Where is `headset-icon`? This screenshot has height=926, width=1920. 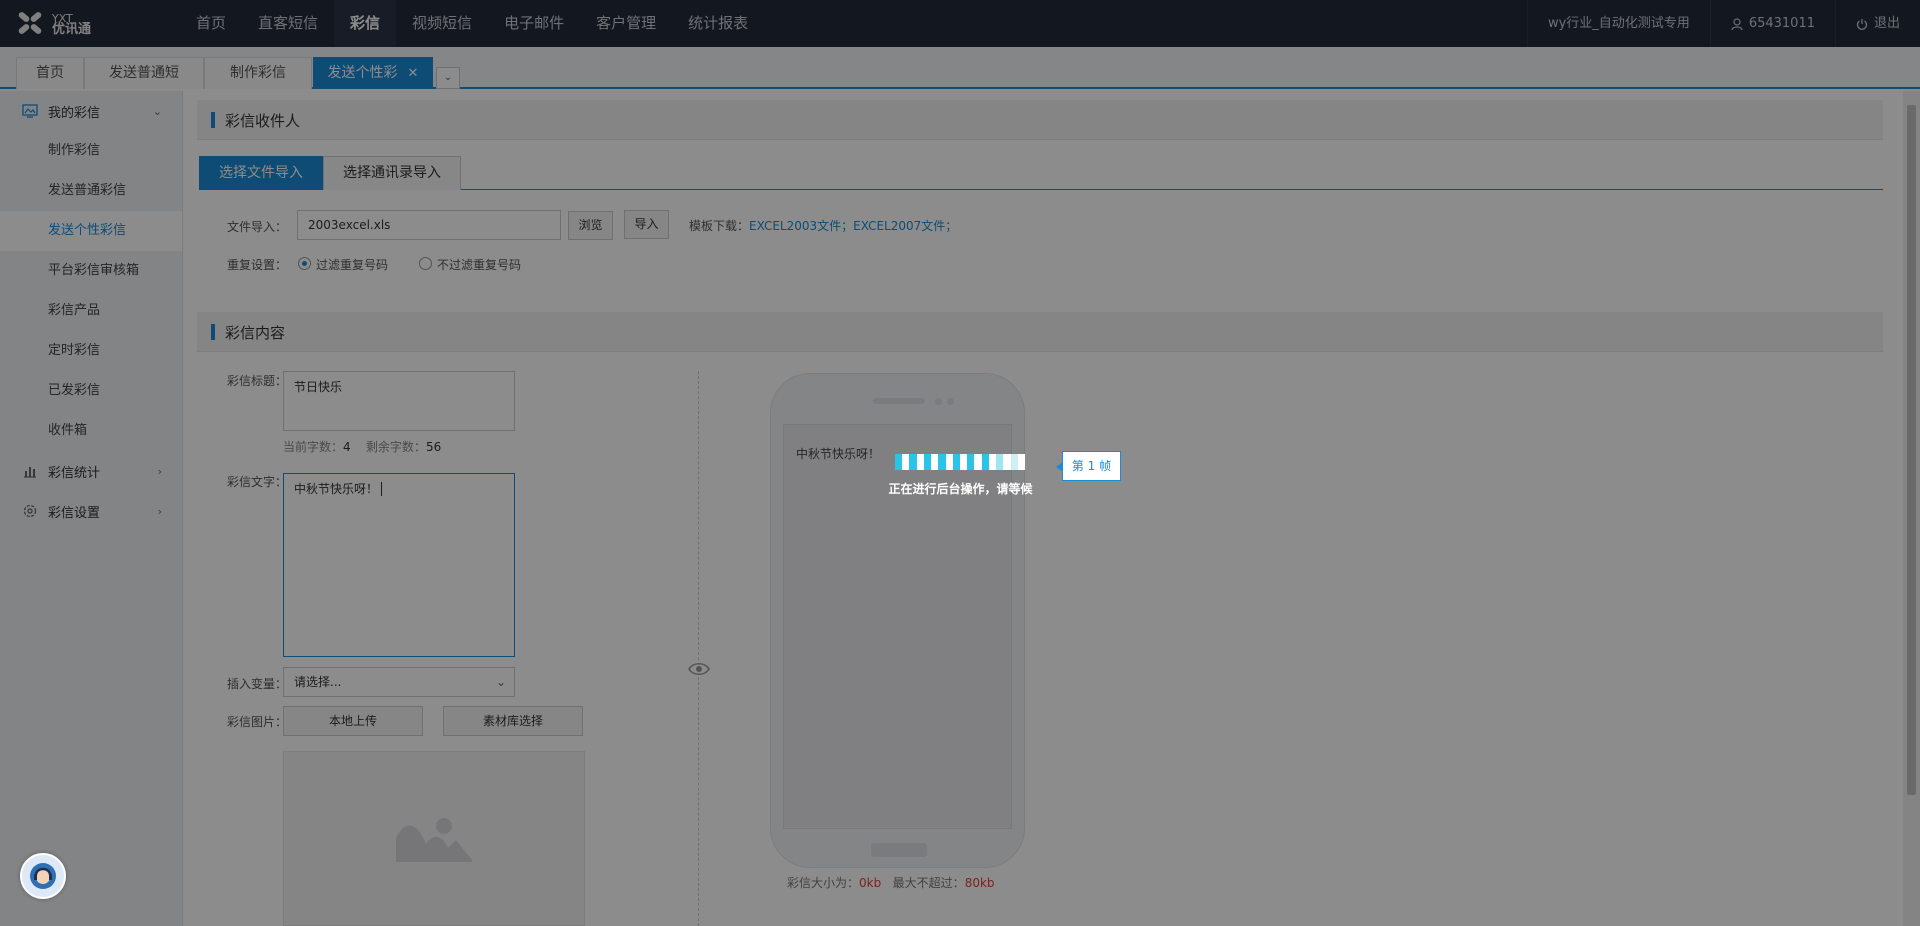 headset-icon is located at coordinates (43, 876).